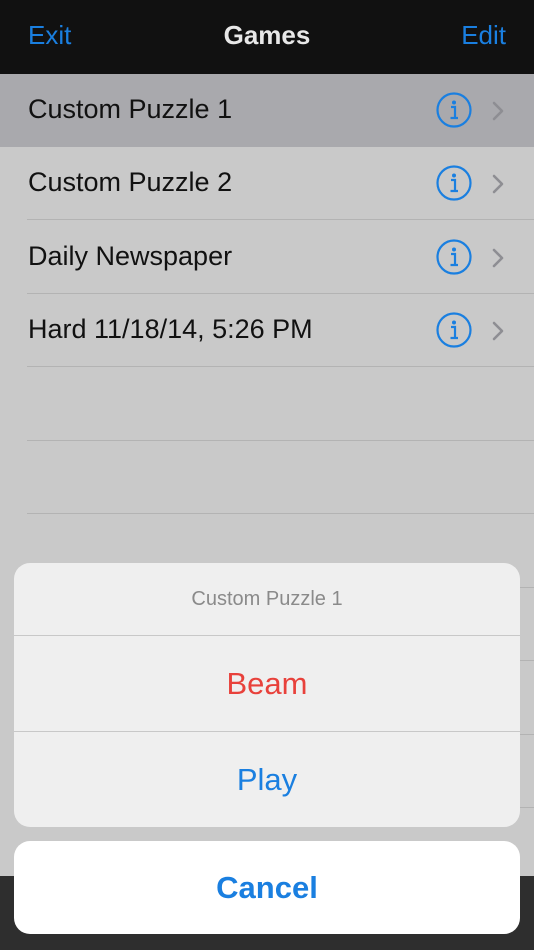 This screenshot has width=534, height=950. I want to click on action-sheet-title: Custom Puzzle 1, so click(267, 599).